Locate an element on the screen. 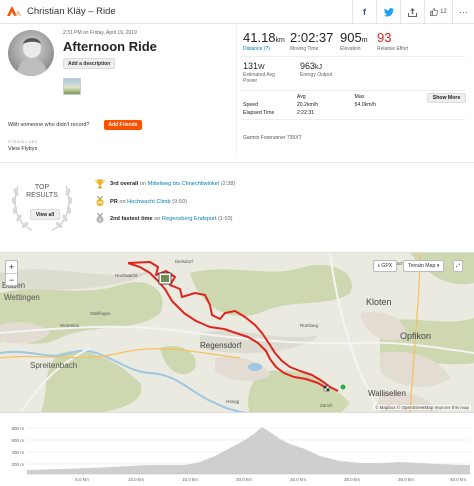 This screenshot has width=474, height=486. share-icon is located at coordinates (412, 12).